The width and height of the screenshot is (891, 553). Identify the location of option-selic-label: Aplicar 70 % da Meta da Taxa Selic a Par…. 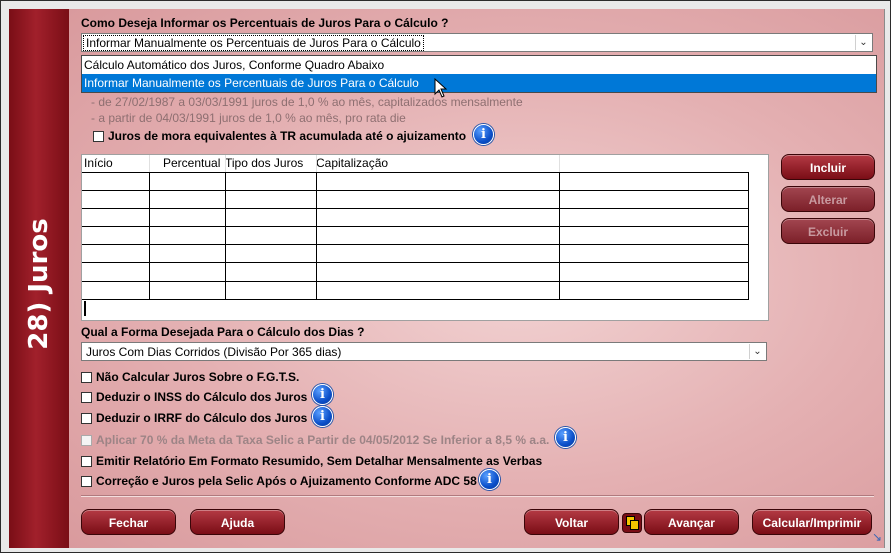
(323, 440).